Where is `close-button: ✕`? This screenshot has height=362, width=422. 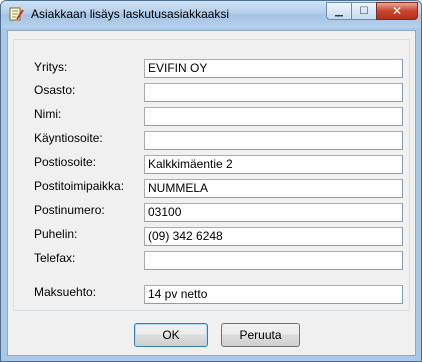 close-button: ✕ is located at coordinates (397, 11).